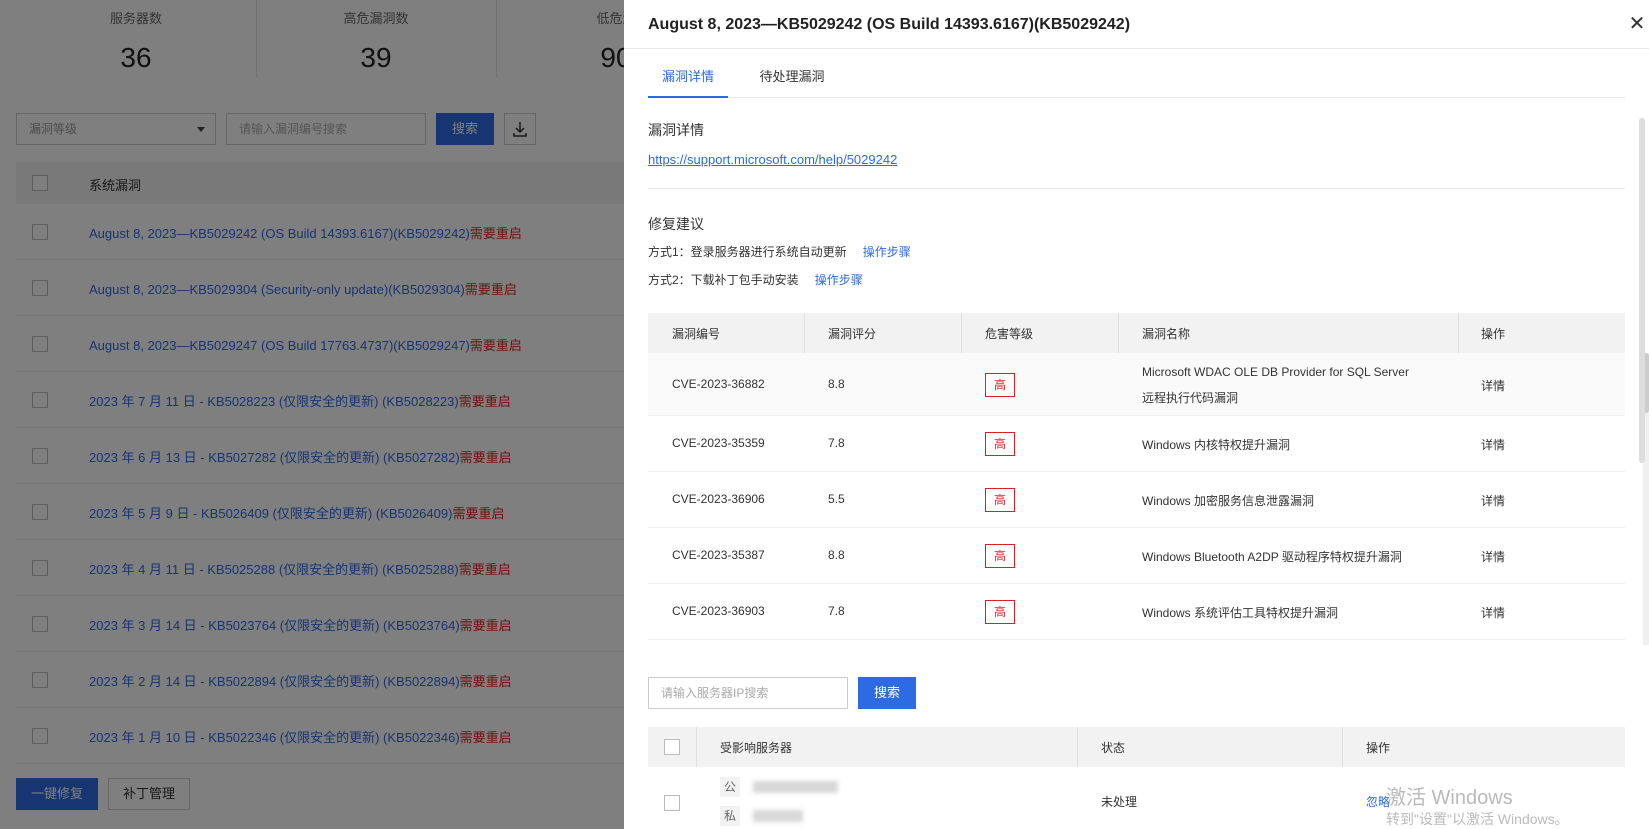 The width and height of the screenshot is (1649, 829). Describe the element at coordinates (887, 693) in the screenshot. I see `server-search-button: 搜索` at that location.